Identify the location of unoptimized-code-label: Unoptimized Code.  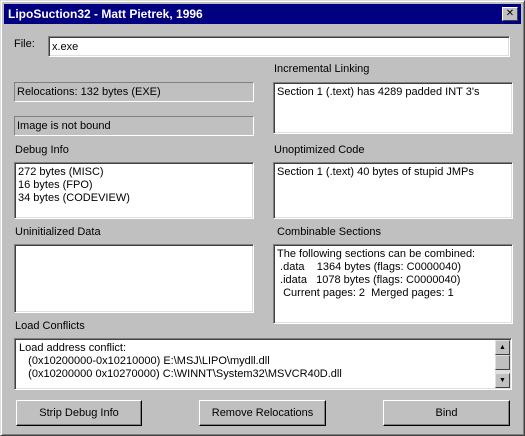
(319, 150).